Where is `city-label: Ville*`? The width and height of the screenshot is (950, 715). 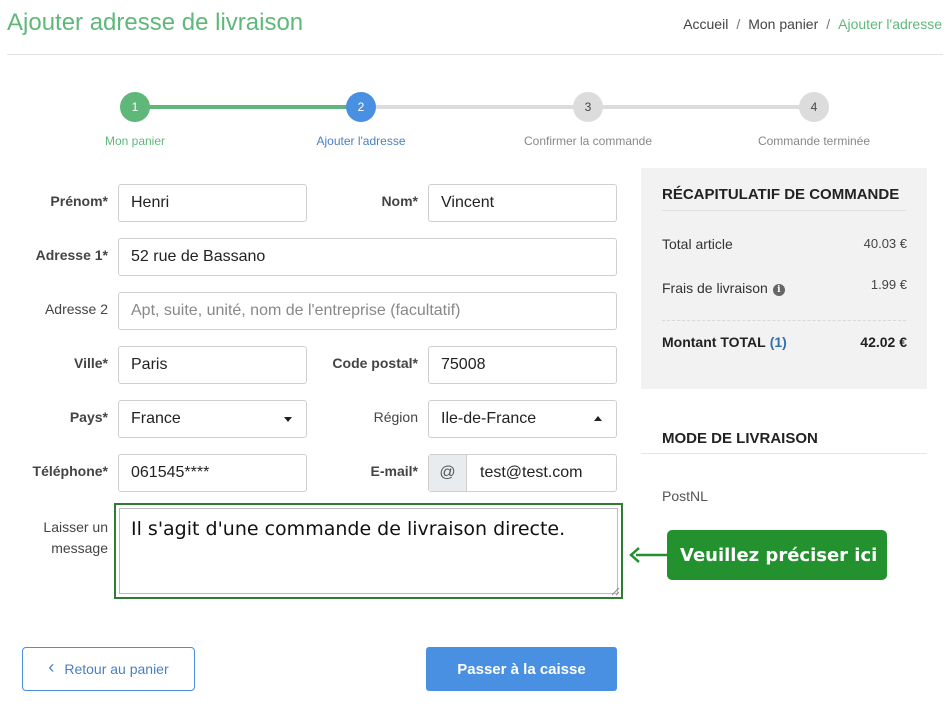
city-label: Ville* is located at coordinates (91, 363).